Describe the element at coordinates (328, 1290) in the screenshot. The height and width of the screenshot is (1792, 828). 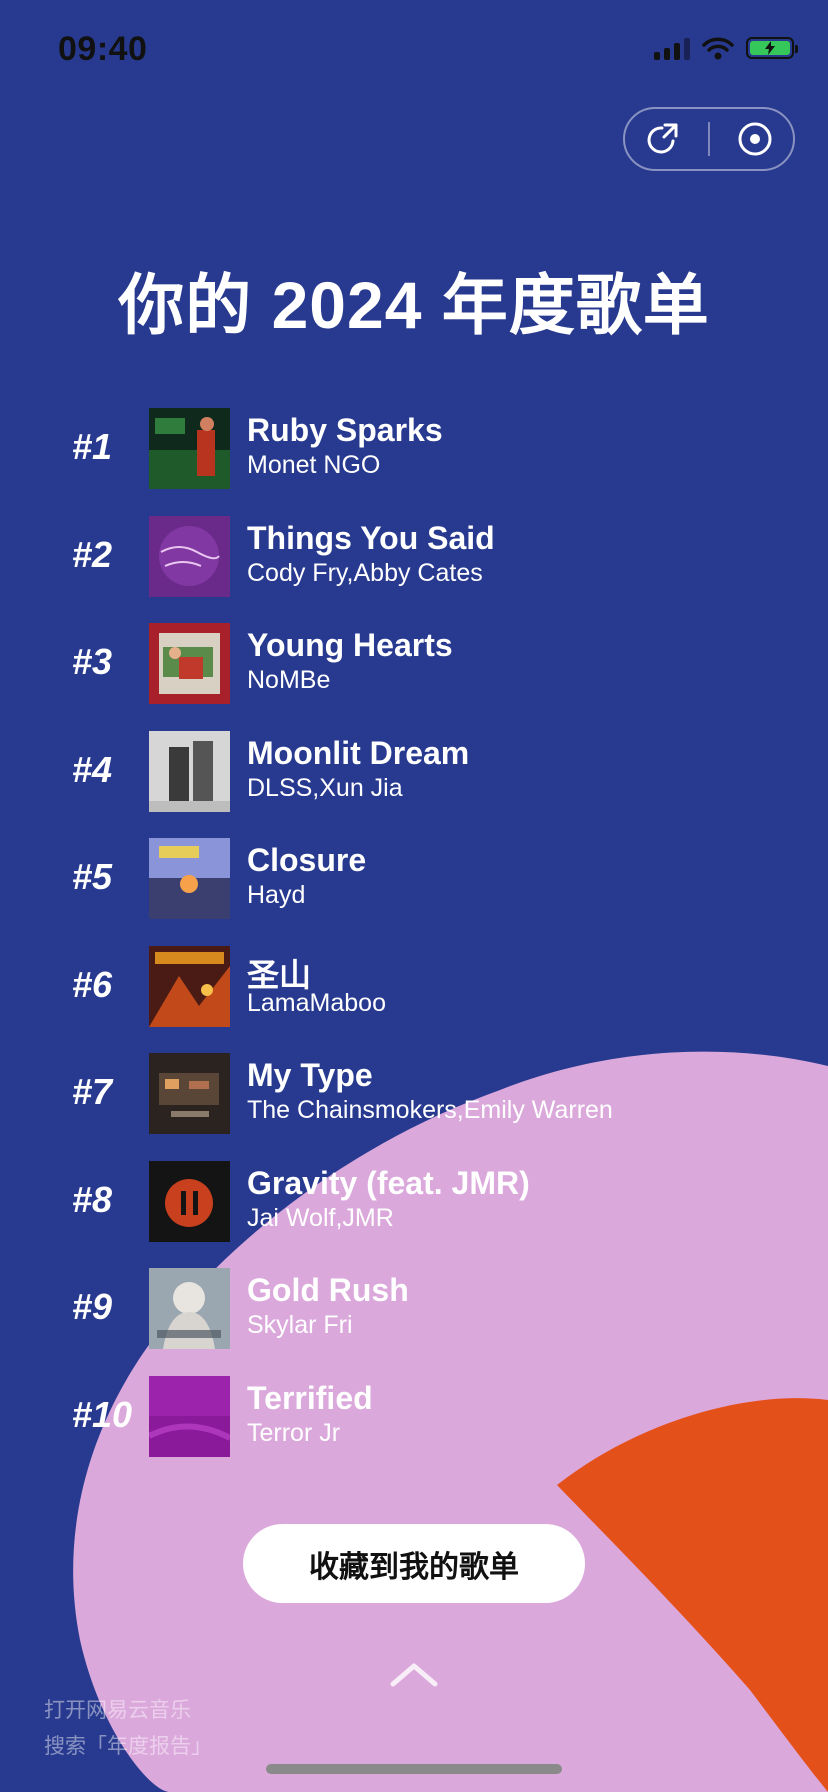
I see `song-title: Gold Rush` at that location.